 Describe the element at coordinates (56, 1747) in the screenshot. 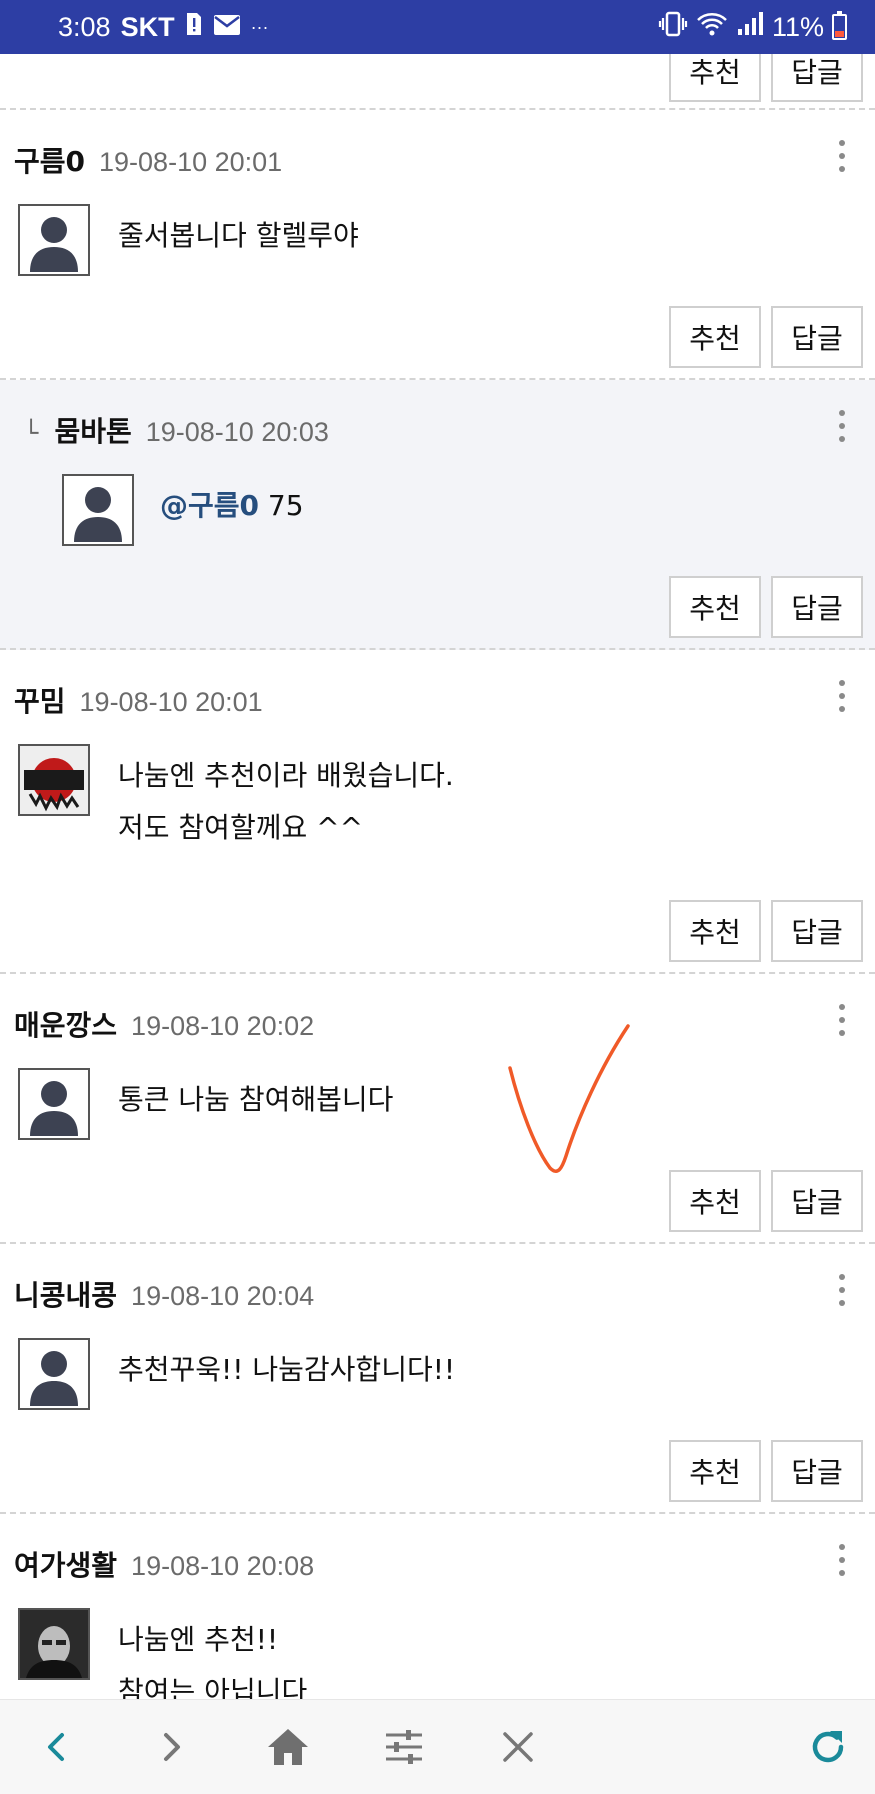

I see `back-icon` at that location.